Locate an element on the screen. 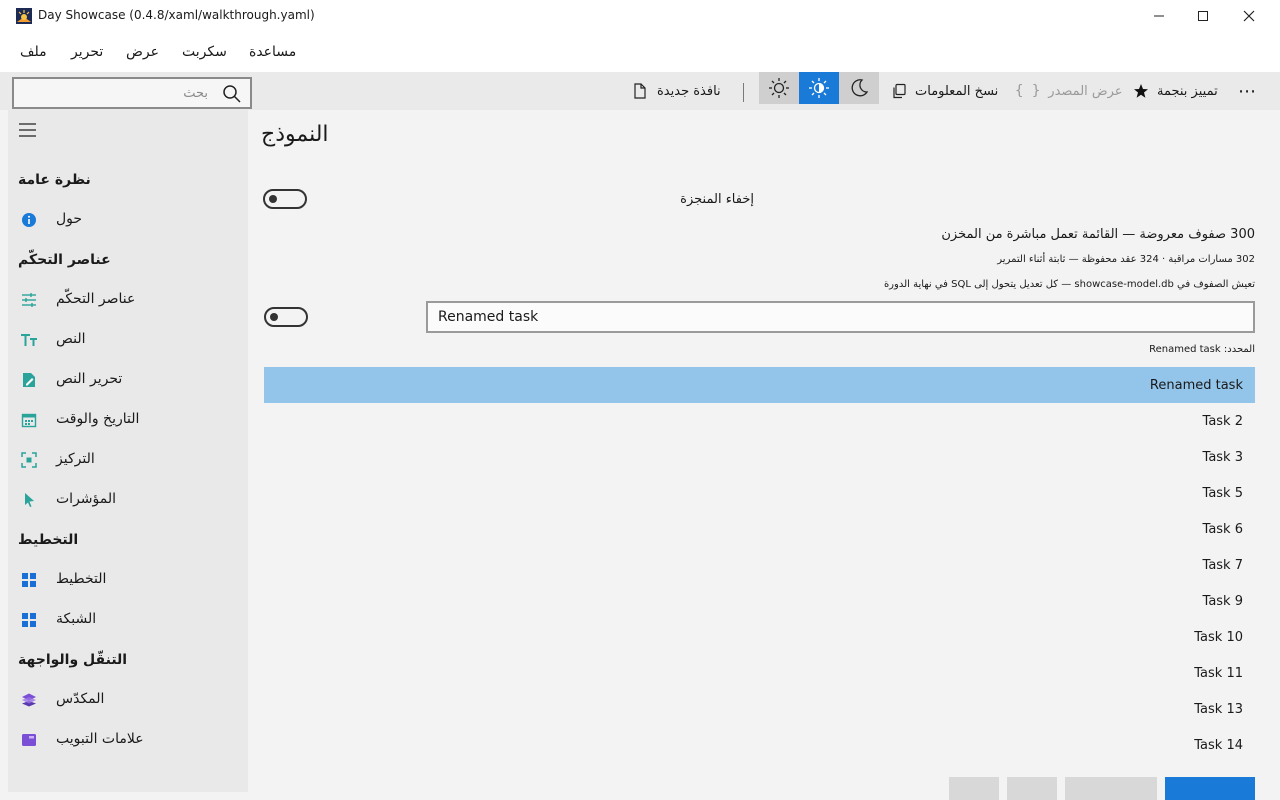 The width and height of the screenshot is (1280, 800). layout-icon is located at coordinates (29, 580).